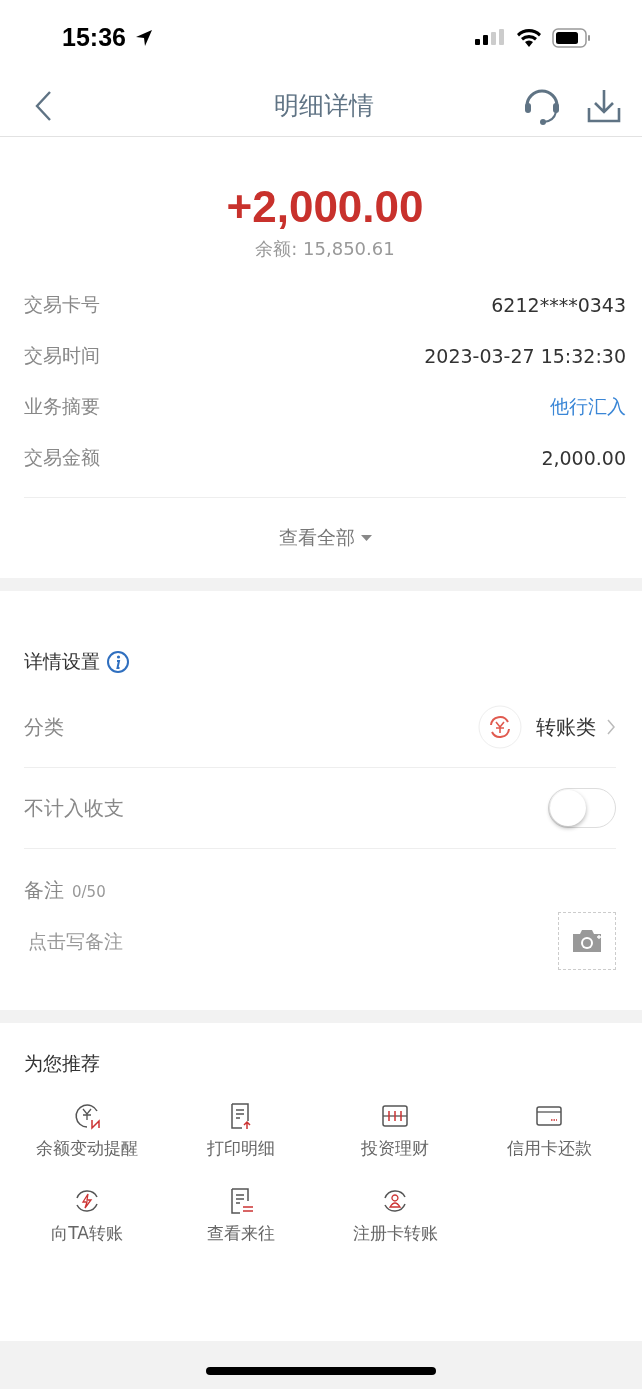 This screenshot has height=1389, width=642. Describe the element at coordinates (566, 727) in the screenshot. I see `category-value: 转账类` at that location.